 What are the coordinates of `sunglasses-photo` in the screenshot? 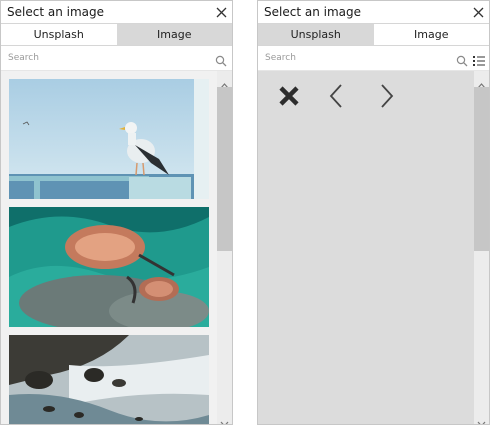 It's located at (109, 267).